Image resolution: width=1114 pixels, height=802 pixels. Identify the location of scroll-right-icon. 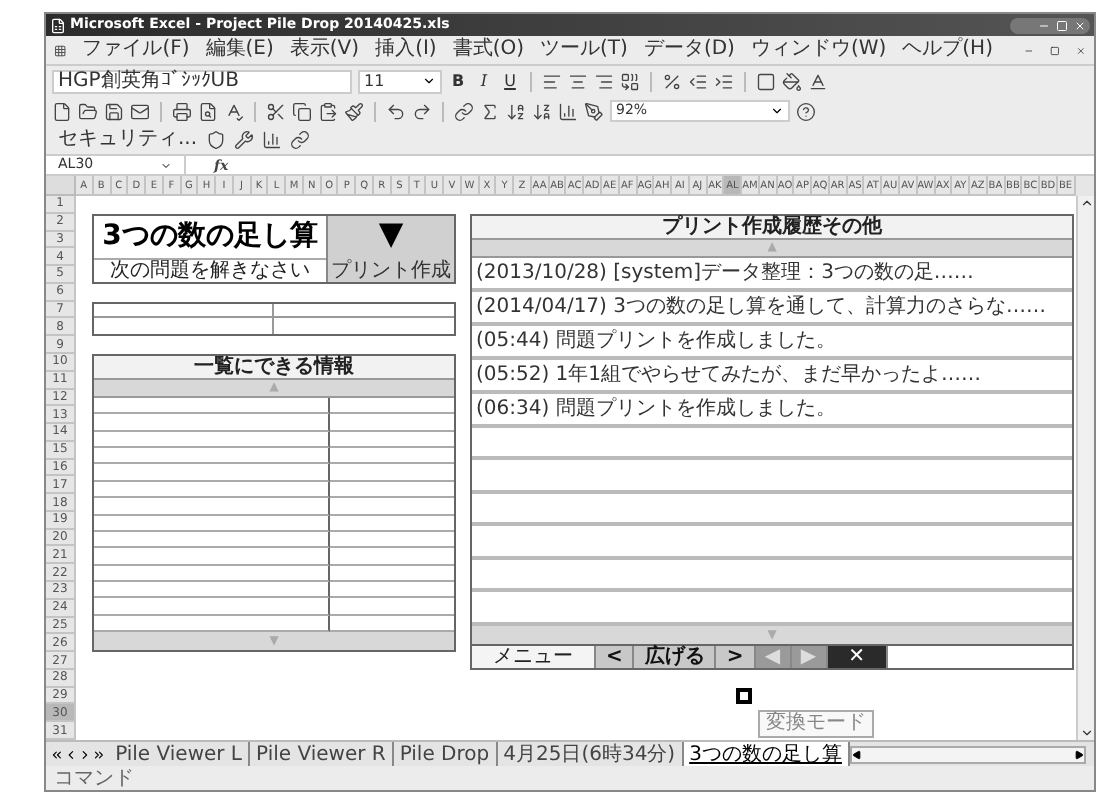
(1079, 754).